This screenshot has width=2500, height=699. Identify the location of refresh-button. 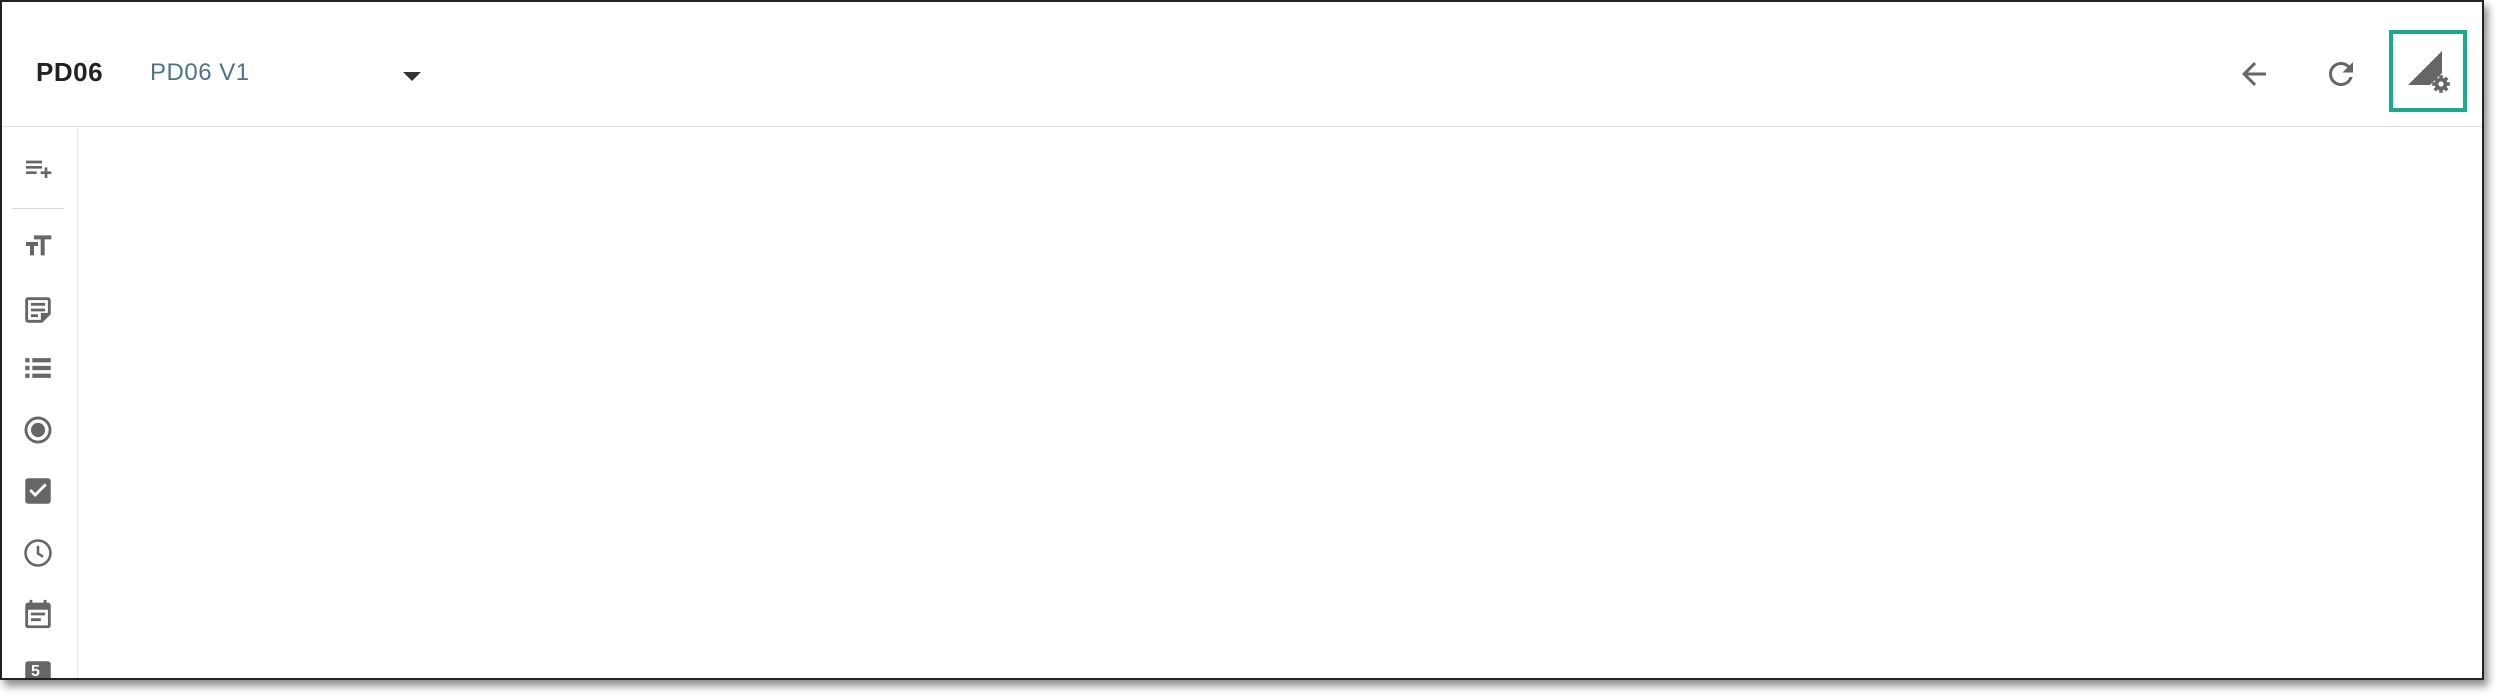
(2341, 74).